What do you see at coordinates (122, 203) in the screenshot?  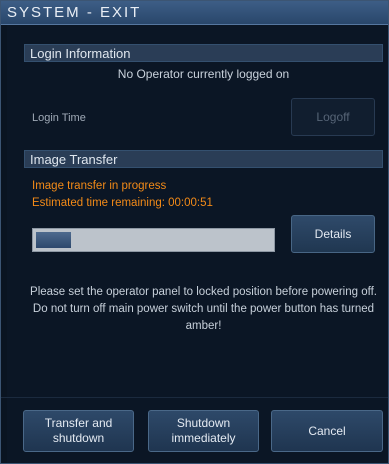 I see `time-remaining: Estimated time remaining: 00:00:51` at bounding box center [122, 203].